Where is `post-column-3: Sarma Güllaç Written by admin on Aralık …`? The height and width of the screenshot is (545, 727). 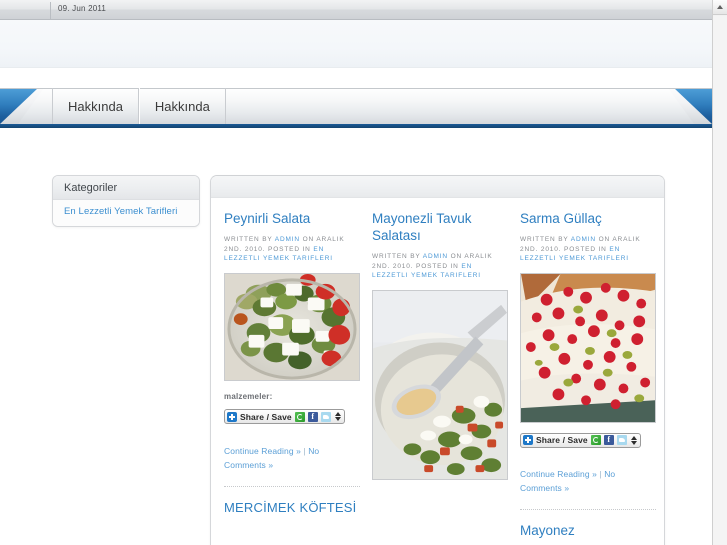
post-column-3: Sarma Güllaç Written by admin on Aralık … is located at coordinates (588, 371).